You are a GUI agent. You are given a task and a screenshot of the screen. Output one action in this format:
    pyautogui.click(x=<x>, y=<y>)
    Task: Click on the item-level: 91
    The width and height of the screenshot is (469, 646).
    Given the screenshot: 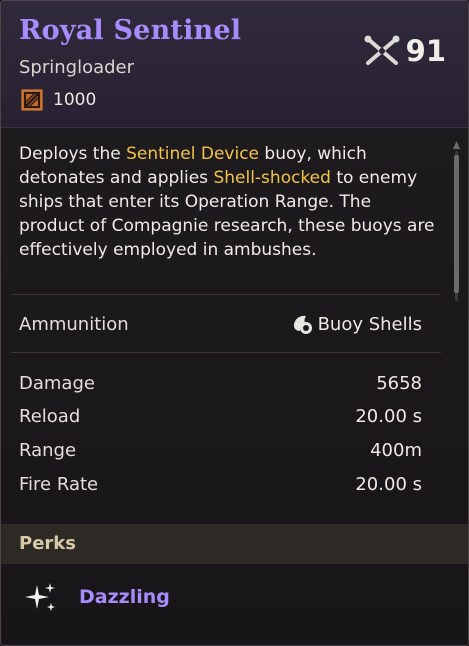 What is the action you would take?
    pyautogui.click(x=404, y=51)
    